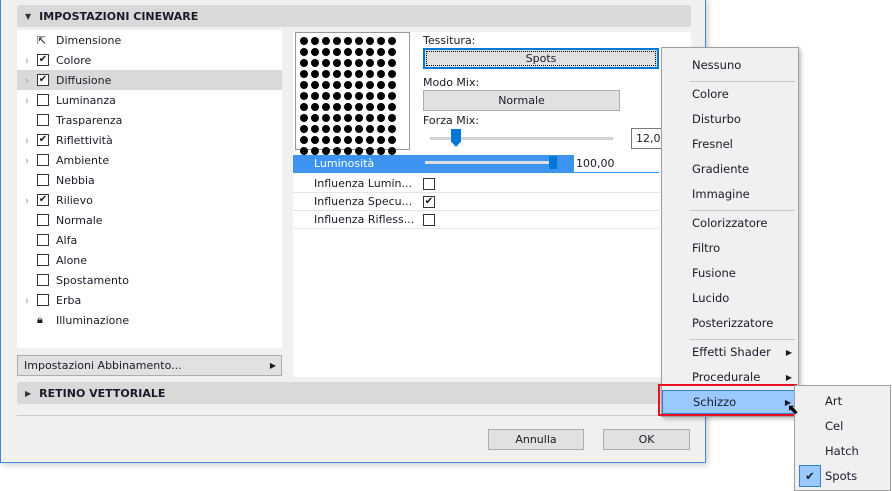 Image resolution: width=892 pixels, height=491 pixels. Describe the element at coordinates (40, 319) in the screenshot. I see `lighting-icon: 🔒︎` at that location.